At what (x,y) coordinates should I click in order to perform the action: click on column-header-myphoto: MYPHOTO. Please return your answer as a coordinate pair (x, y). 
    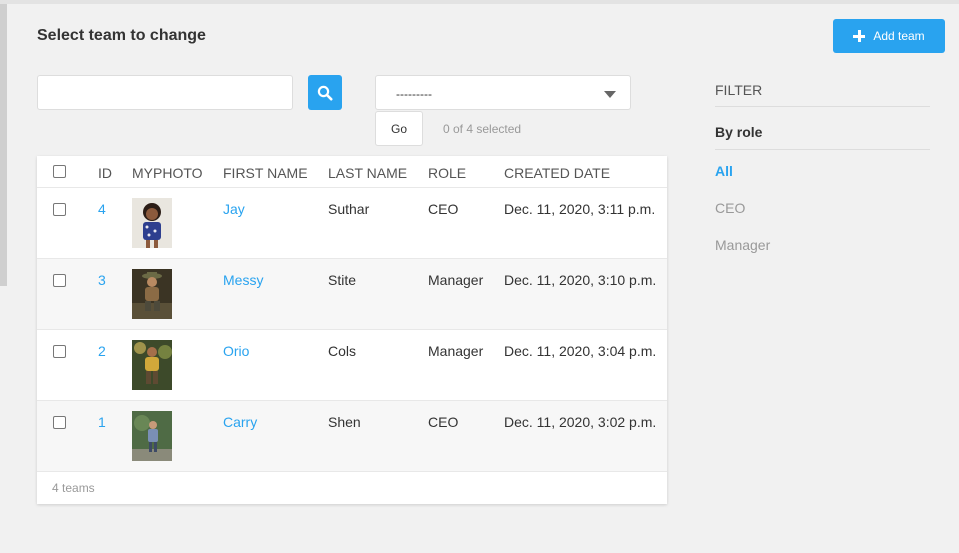
    Looking at the image, I should click on (167, 173).